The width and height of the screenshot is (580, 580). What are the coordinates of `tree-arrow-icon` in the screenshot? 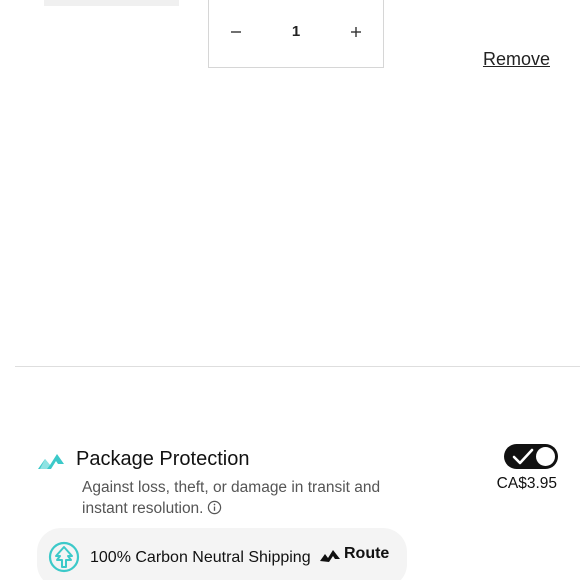 It's located at (64, 557).